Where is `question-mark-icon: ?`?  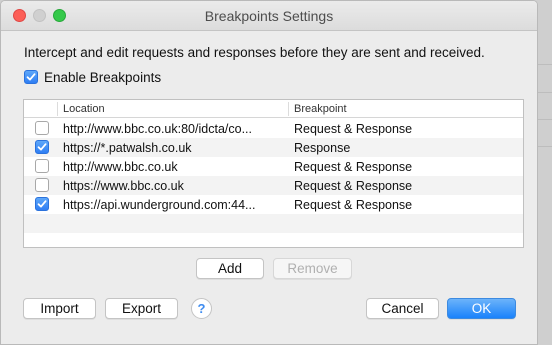
question-mark-icon: ? is located at coordinates (201, 308).